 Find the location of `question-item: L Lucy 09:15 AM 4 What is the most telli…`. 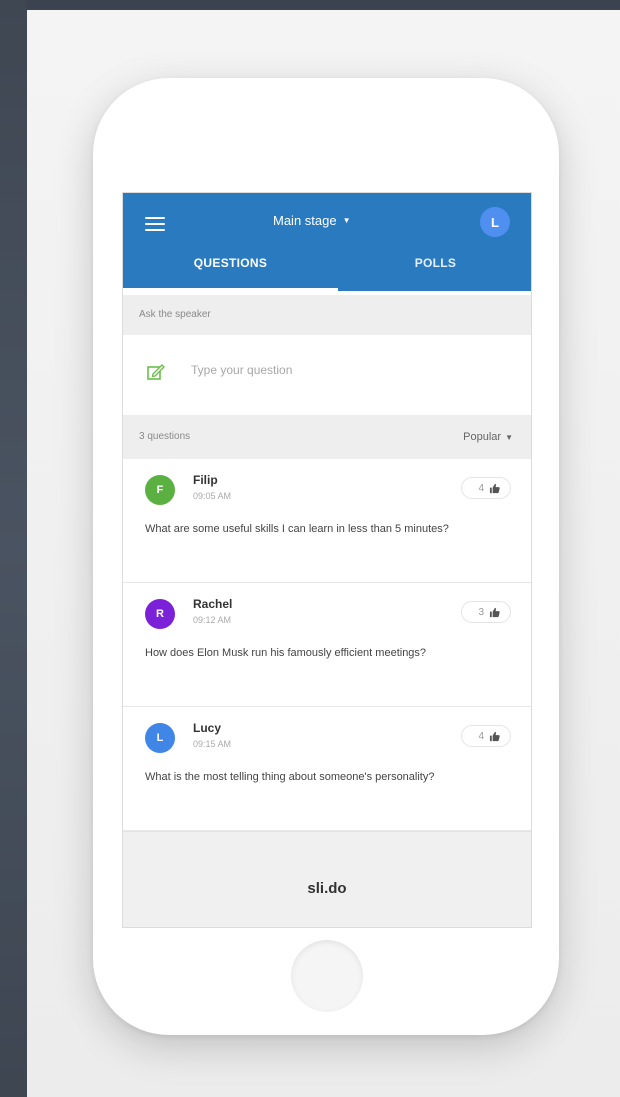

question-item: L Lucy 09:15 AM 4 What is the most telli… is located at coordinates (327, 769).